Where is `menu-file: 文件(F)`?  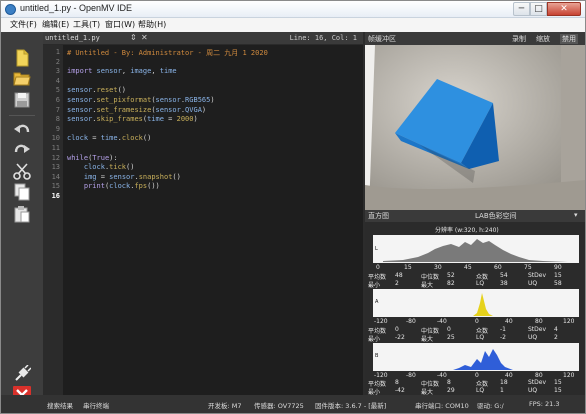
menu-file: 文件(F) is located at coordinates (23, 24).